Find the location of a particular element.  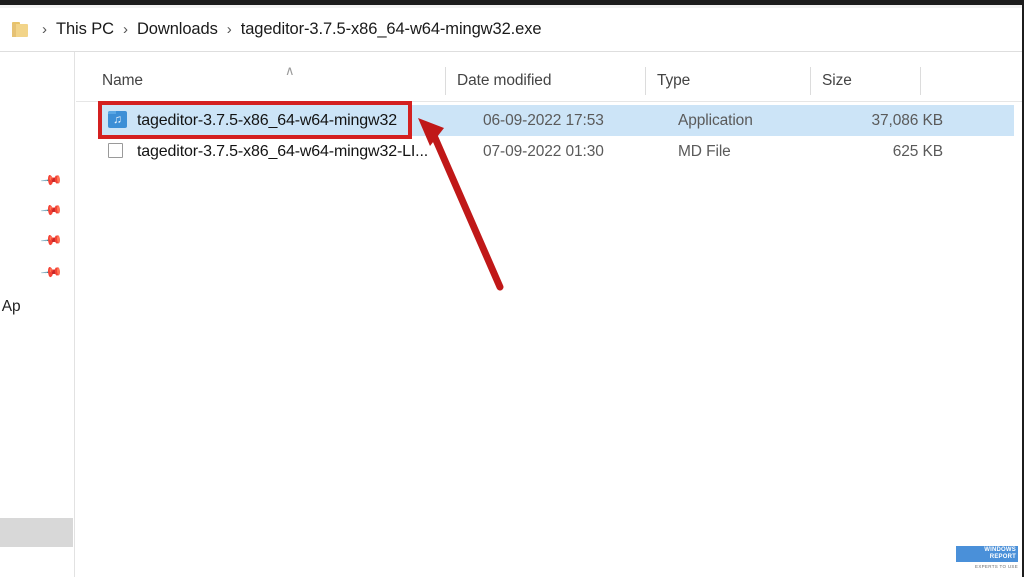

watermark-tagline: EXPERTS TO USE is located at coordinates (996, 566).